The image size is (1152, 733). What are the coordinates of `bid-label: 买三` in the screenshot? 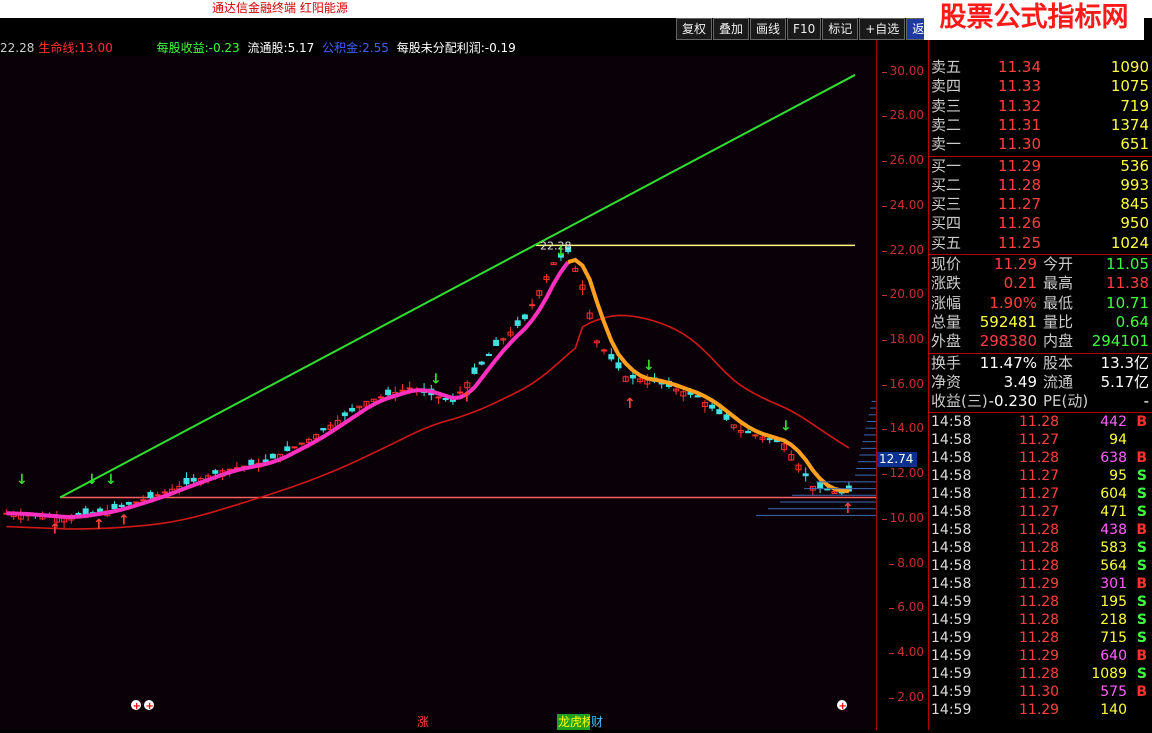 It's located at (946, 204).